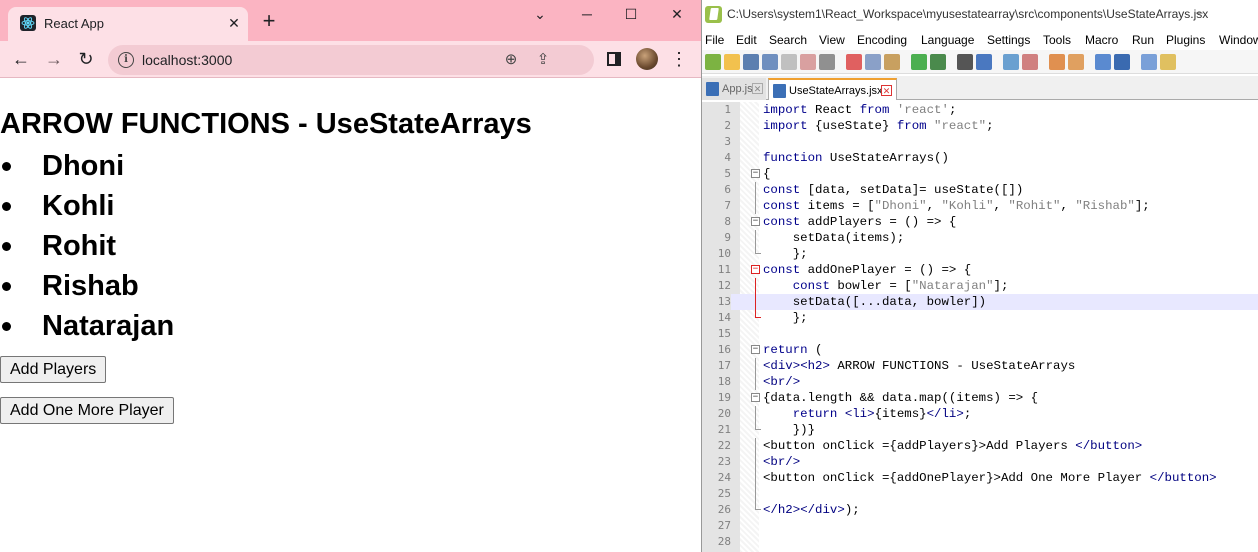 Image resolution: width=1258 pixels, height=552 pixels. Describe the element at coordinates (266, 124) in the screenshot. I see `page-heading: ARROW FUNCTIONS - UseStateArrays` at that location.